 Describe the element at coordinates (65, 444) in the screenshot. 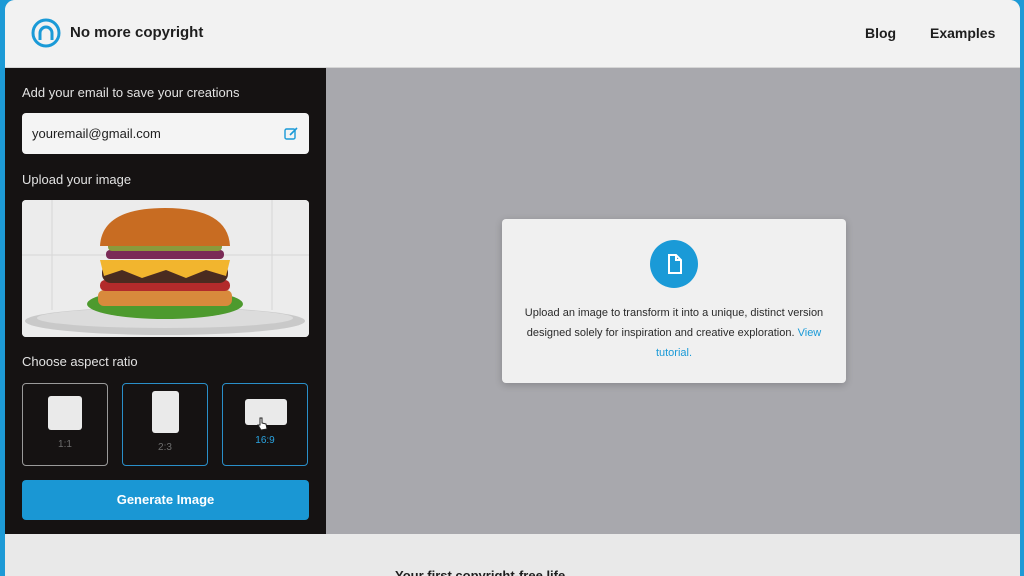

I see `ratio-option-label: 1:1` at that location.